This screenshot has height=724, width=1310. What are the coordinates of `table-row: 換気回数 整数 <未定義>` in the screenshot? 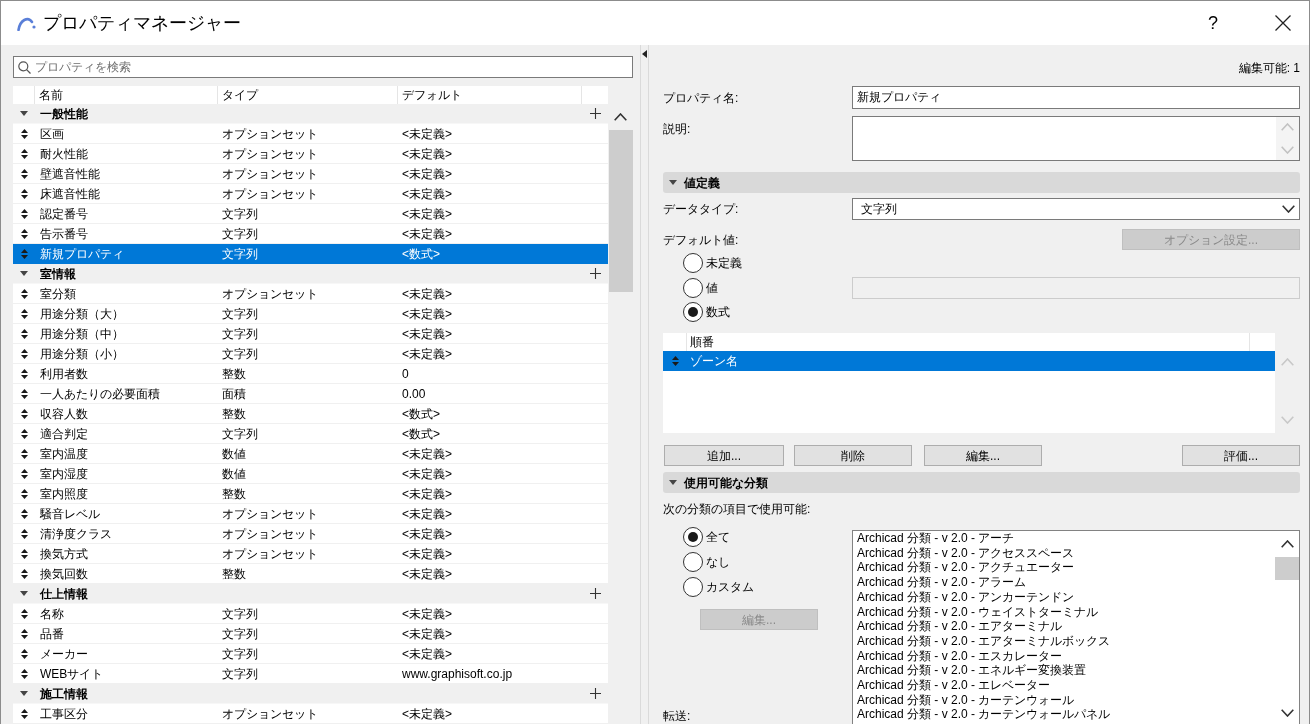 It's located at (310, 574).